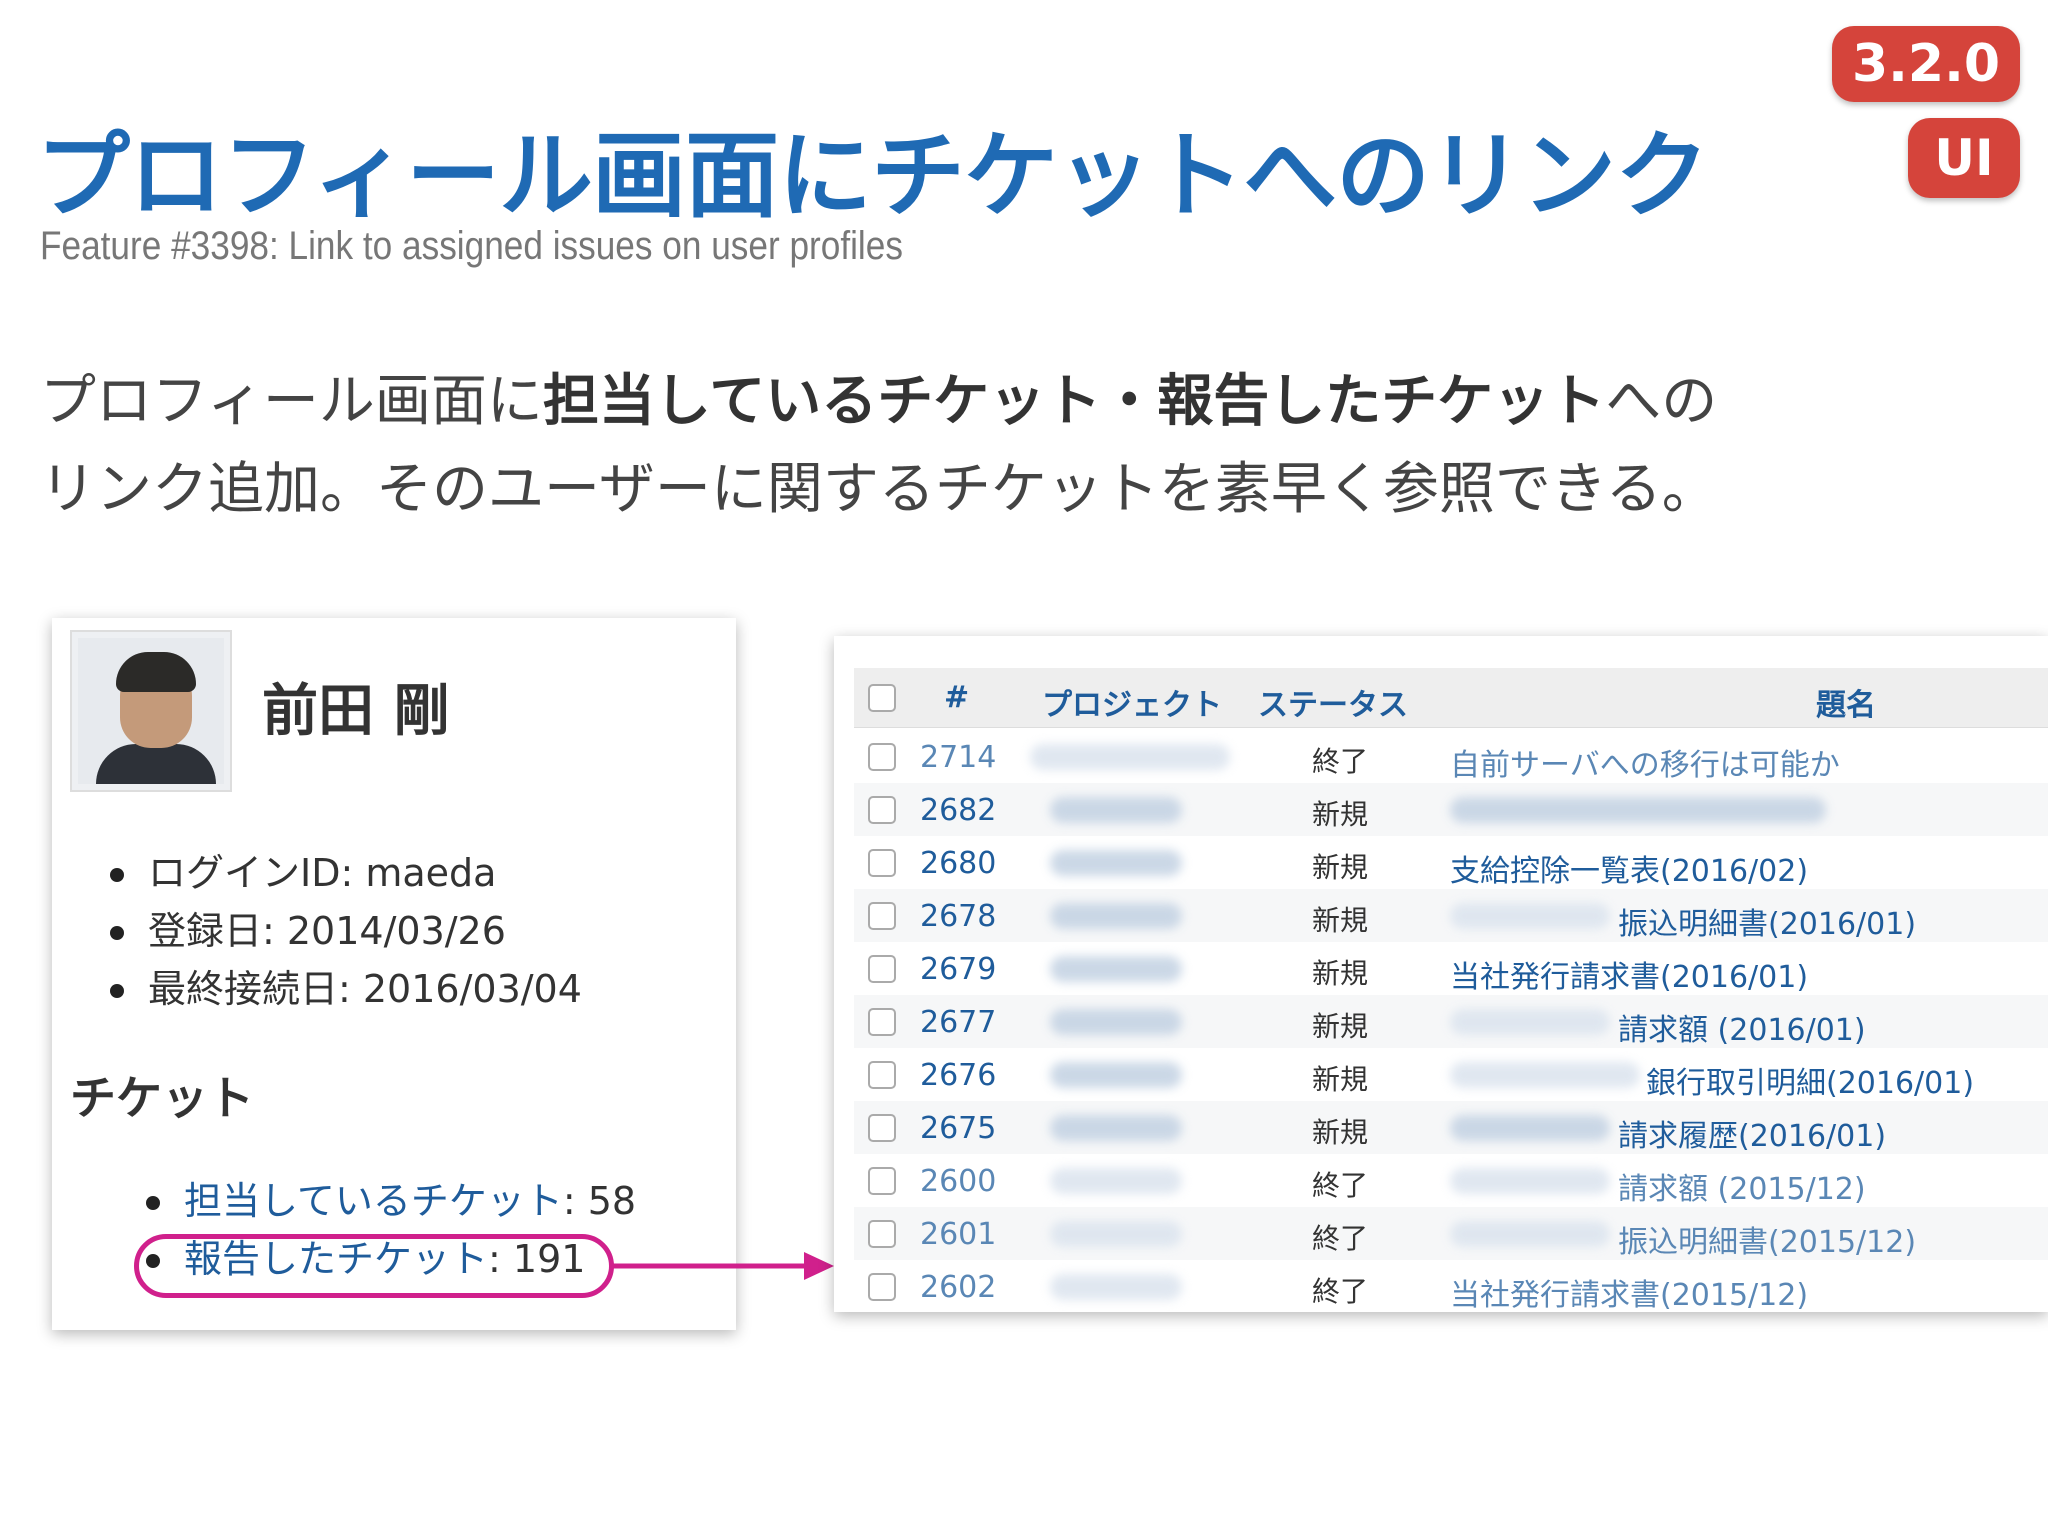  Describe the element at coordinates (958, 757) in the screenshot. I see `issue-id-link: 2714` at that location.